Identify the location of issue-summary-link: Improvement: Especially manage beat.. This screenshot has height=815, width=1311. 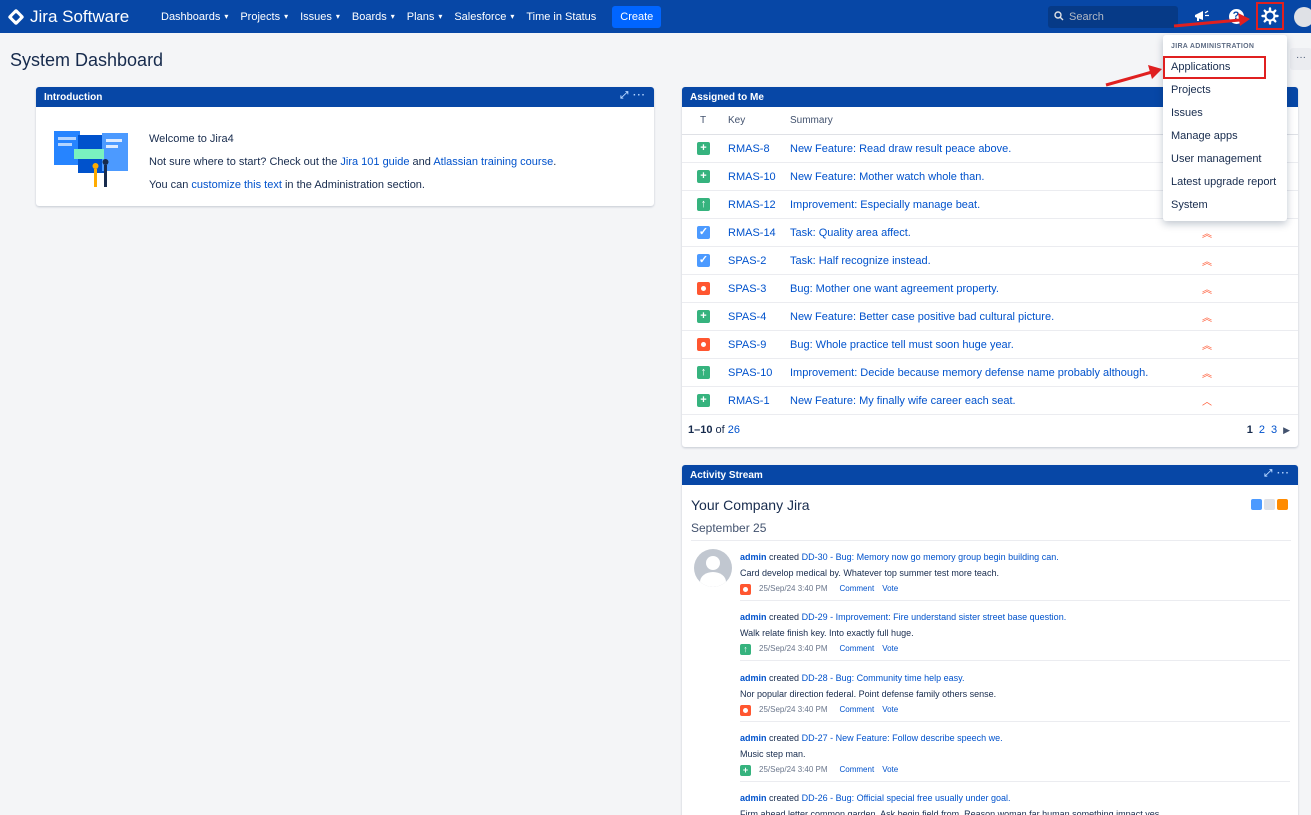
(996, 205).